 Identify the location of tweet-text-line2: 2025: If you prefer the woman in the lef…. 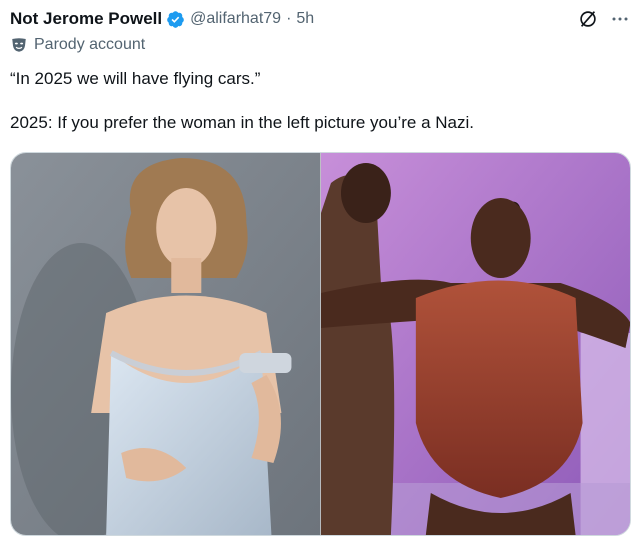
(242, 122).